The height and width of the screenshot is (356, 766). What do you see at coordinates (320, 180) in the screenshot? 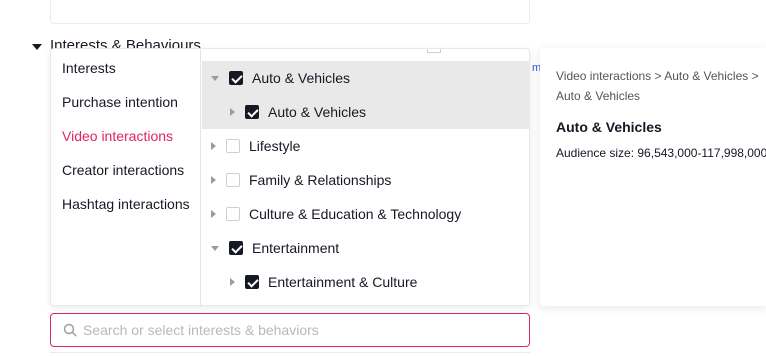
I see `tree-row-label: Family & Relationships` at bounding box center [320, 180].